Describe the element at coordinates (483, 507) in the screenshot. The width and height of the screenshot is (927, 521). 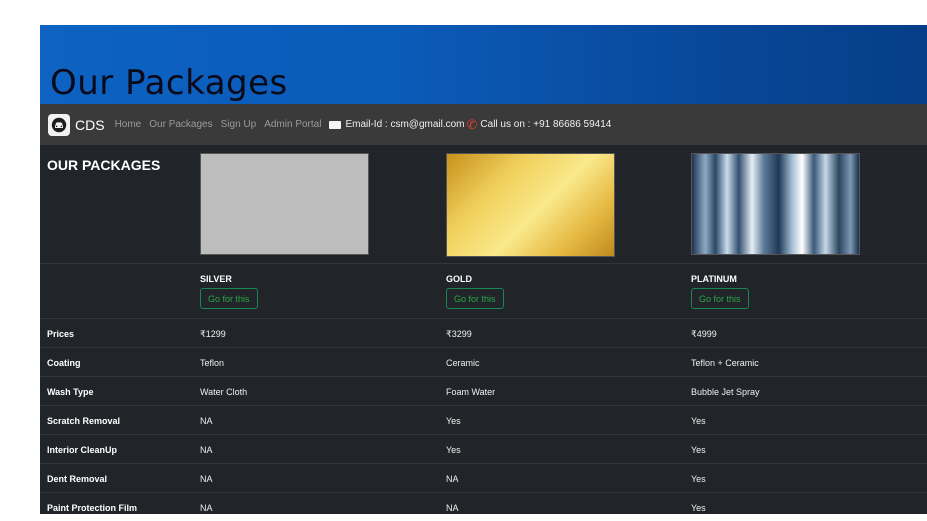
I see `table-row-paint-protection-film: Paint Protection Film NA NA Yes` at that location.